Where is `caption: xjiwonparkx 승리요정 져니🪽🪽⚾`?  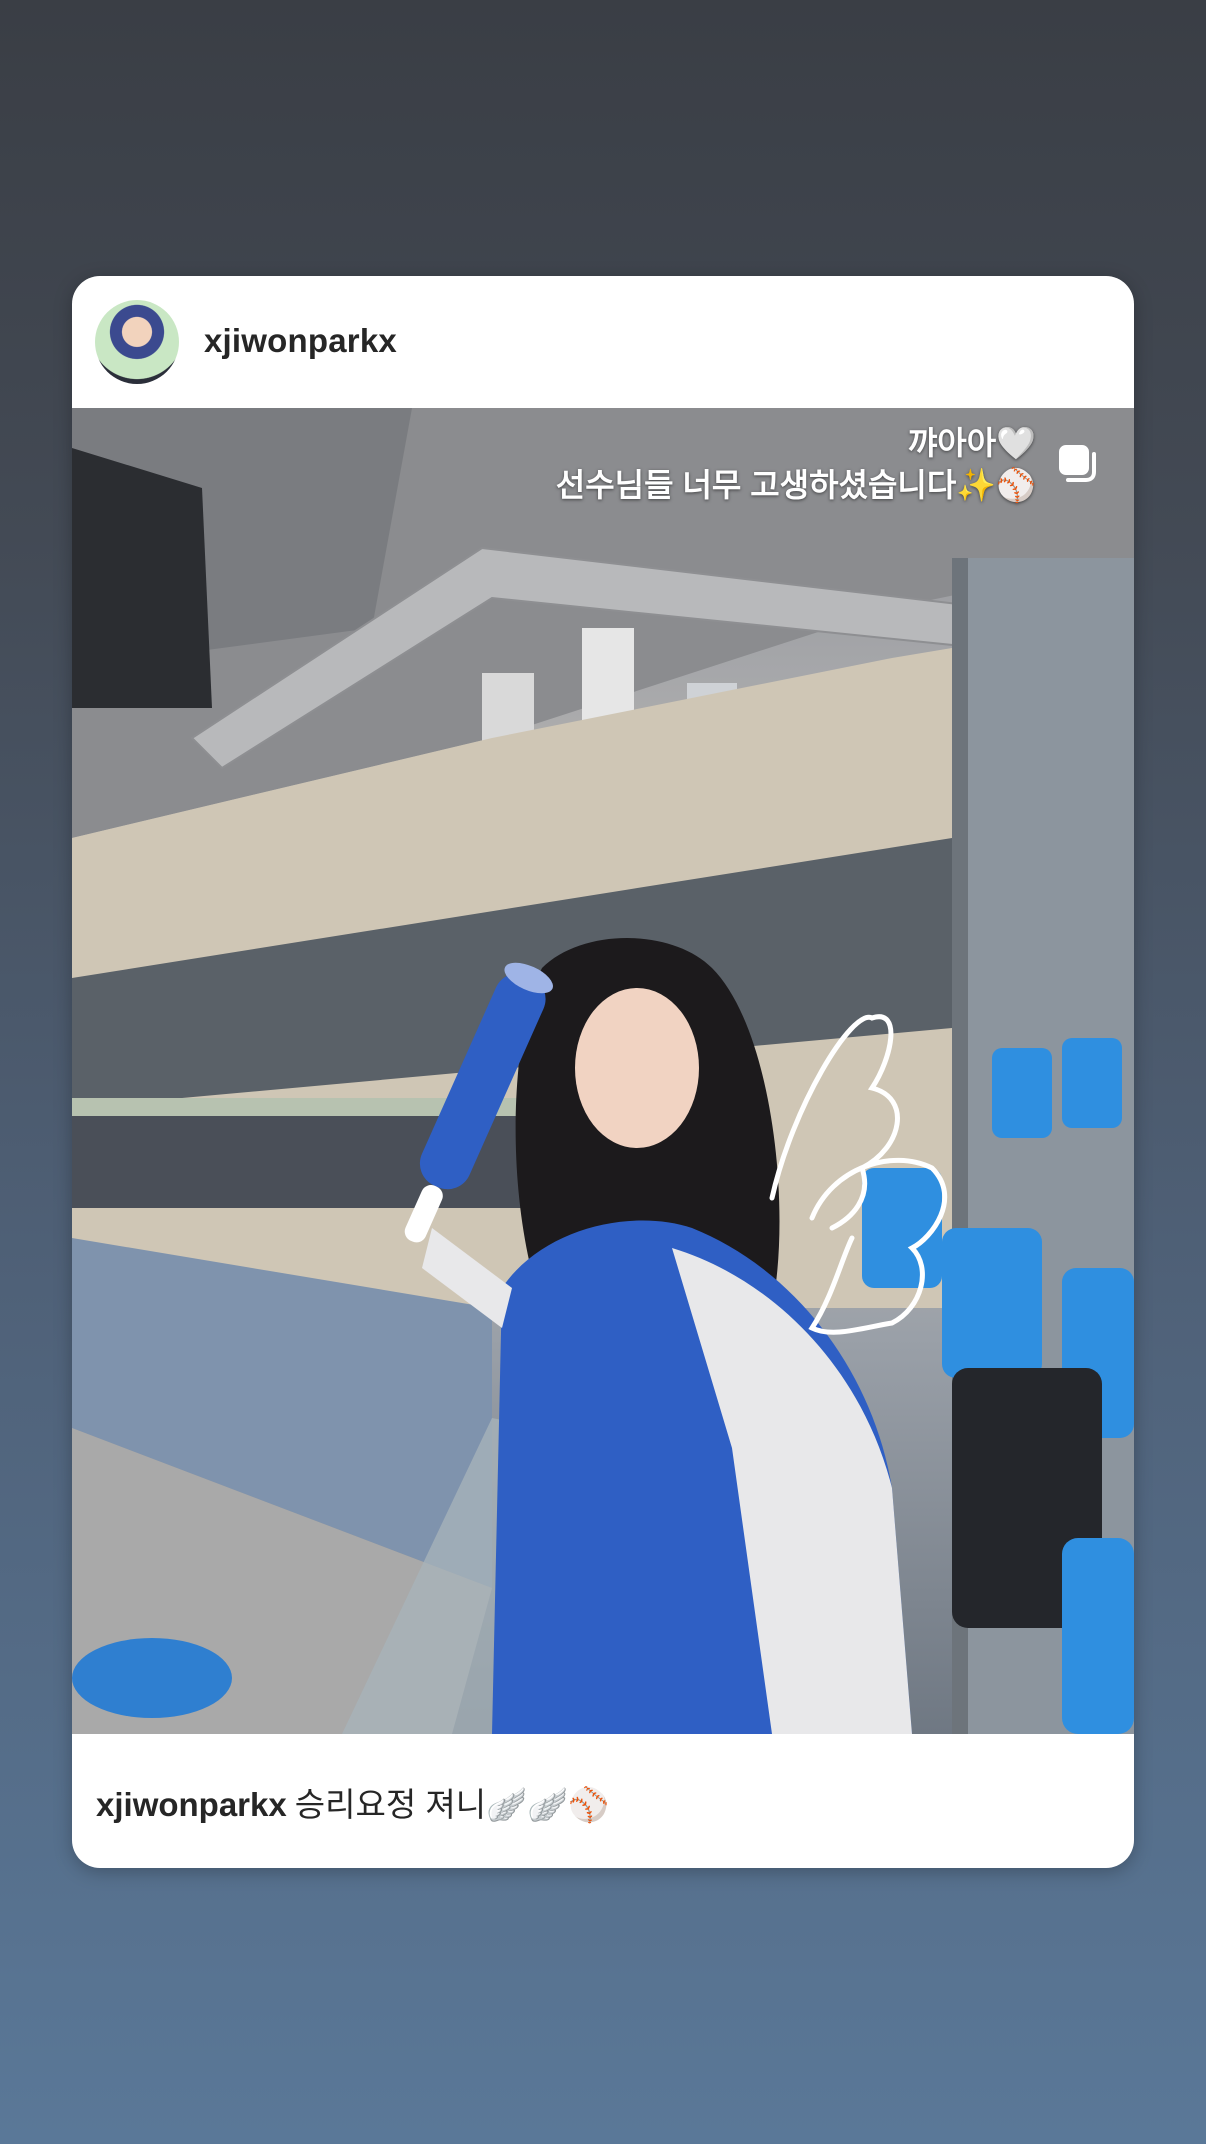
caption: xjiwonparkx 승리요정 져니🪽🪽⚾ is located at coordinates (352, 1802).